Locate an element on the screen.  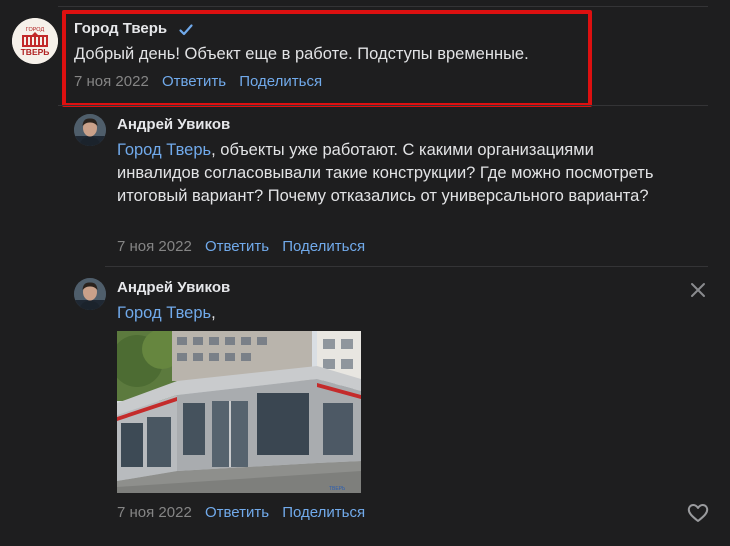
avatar-text-top: ГОРОД is located at coordinates (35, 30).